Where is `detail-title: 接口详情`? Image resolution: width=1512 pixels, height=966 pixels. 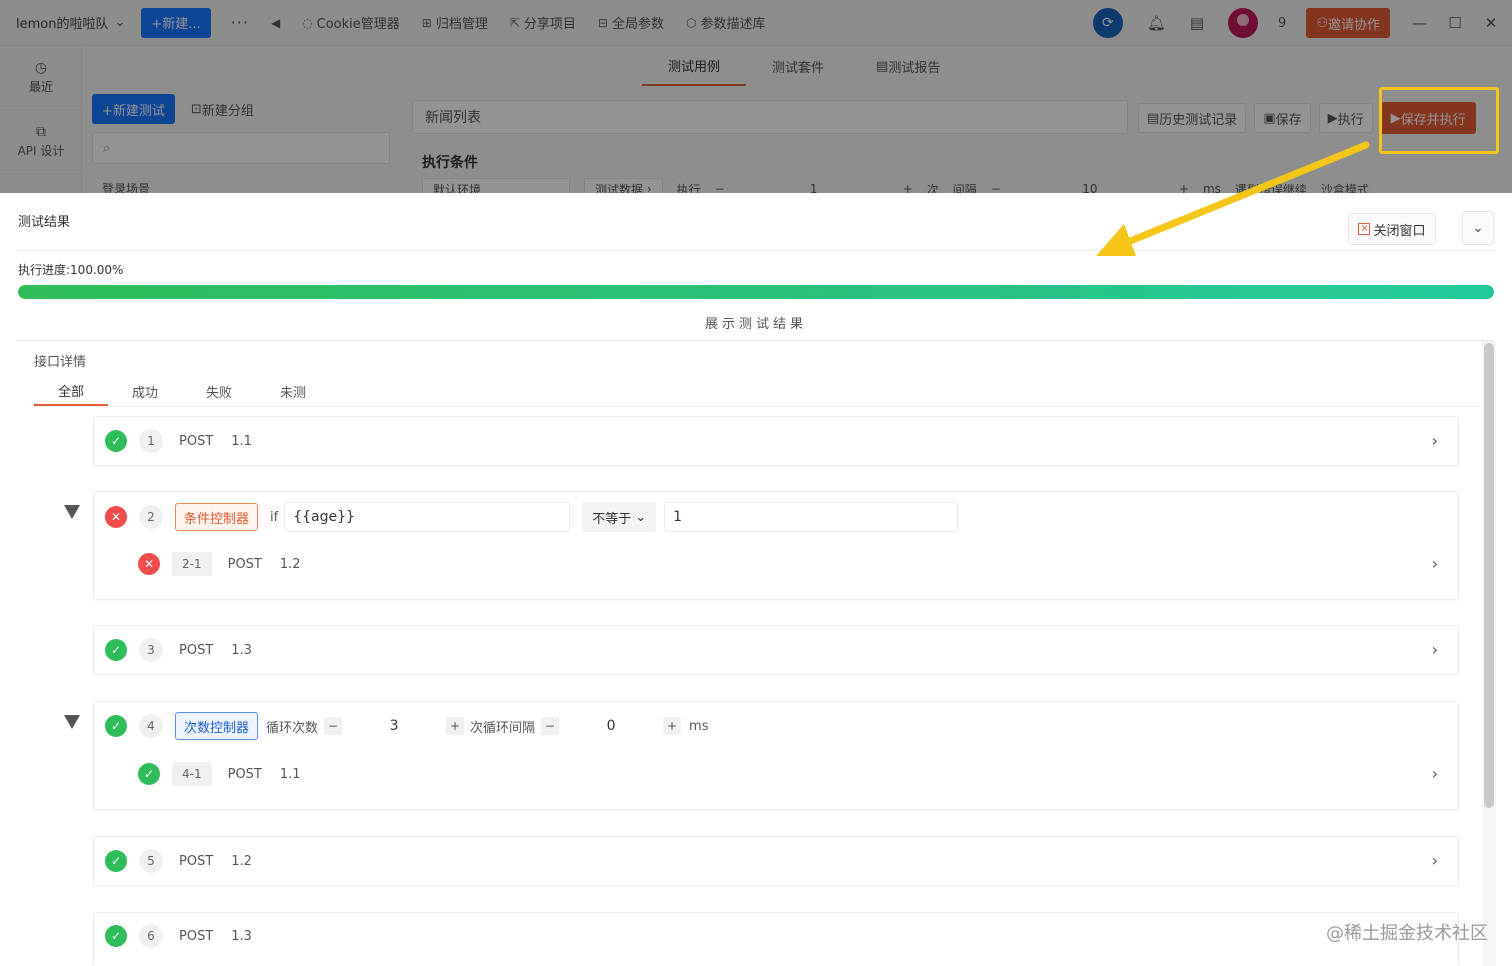
detail-title: 接口详情 is located at coordinates (60, 362).